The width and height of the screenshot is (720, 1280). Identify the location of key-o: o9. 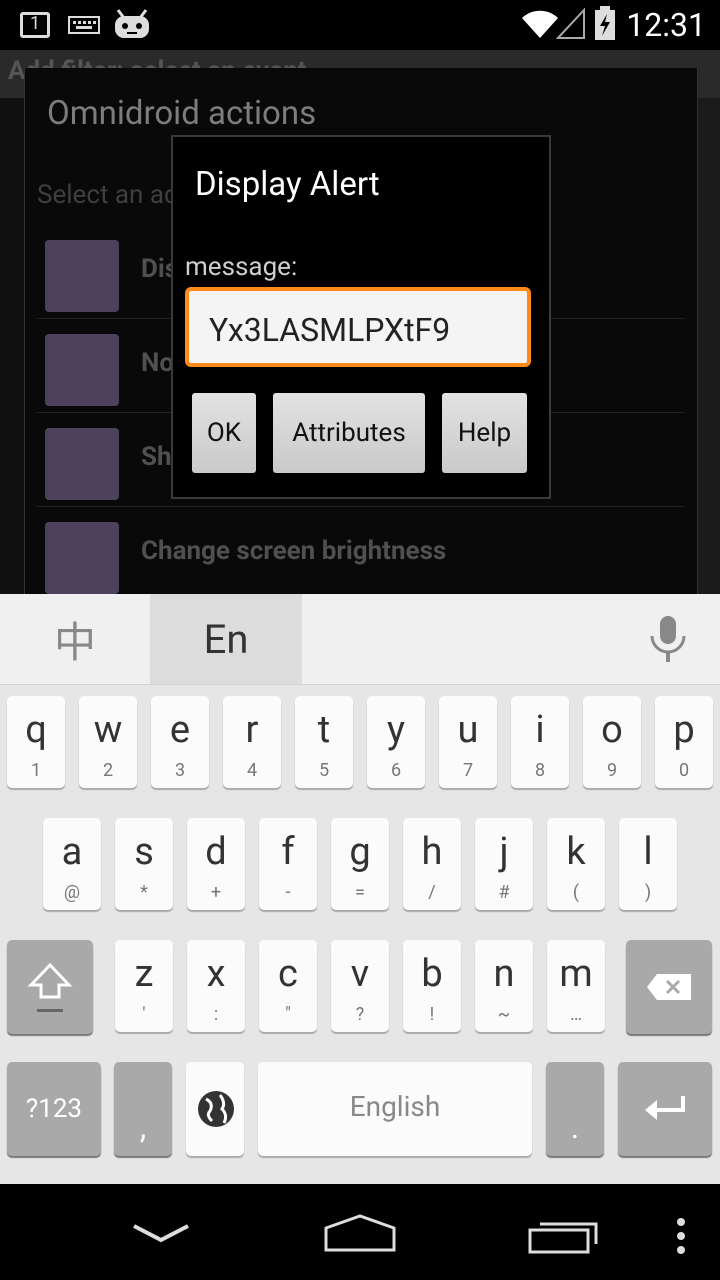
(612, 742).